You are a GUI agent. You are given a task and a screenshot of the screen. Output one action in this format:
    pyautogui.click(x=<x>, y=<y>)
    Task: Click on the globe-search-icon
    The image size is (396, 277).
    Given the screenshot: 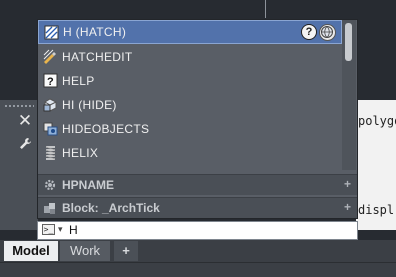 What is the action you would take?
    pyautogui.click(x=327, y=32)
    